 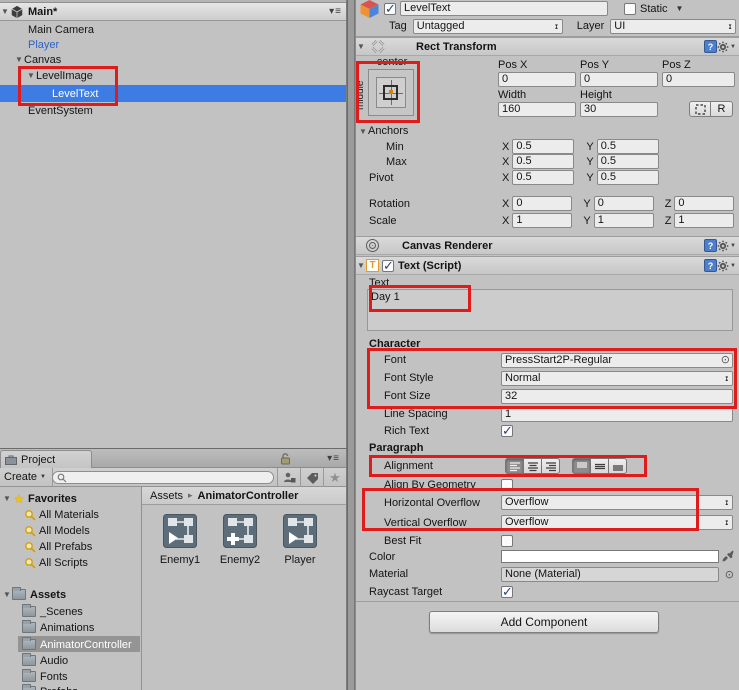 I want to click on search-input, so click(x=163, y=477).